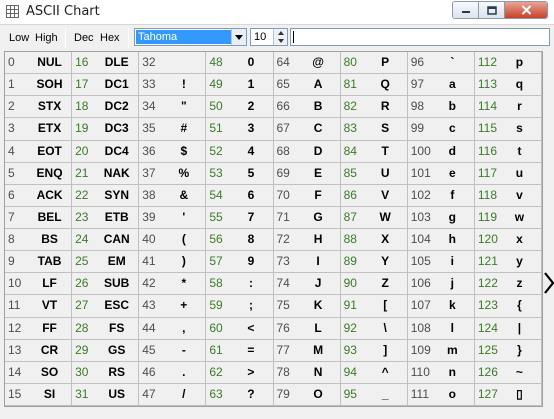  I want to click on close-button, so click(526, 10).